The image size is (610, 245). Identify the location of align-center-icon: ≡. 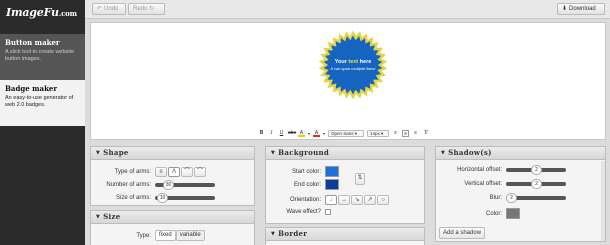
(406, 133).